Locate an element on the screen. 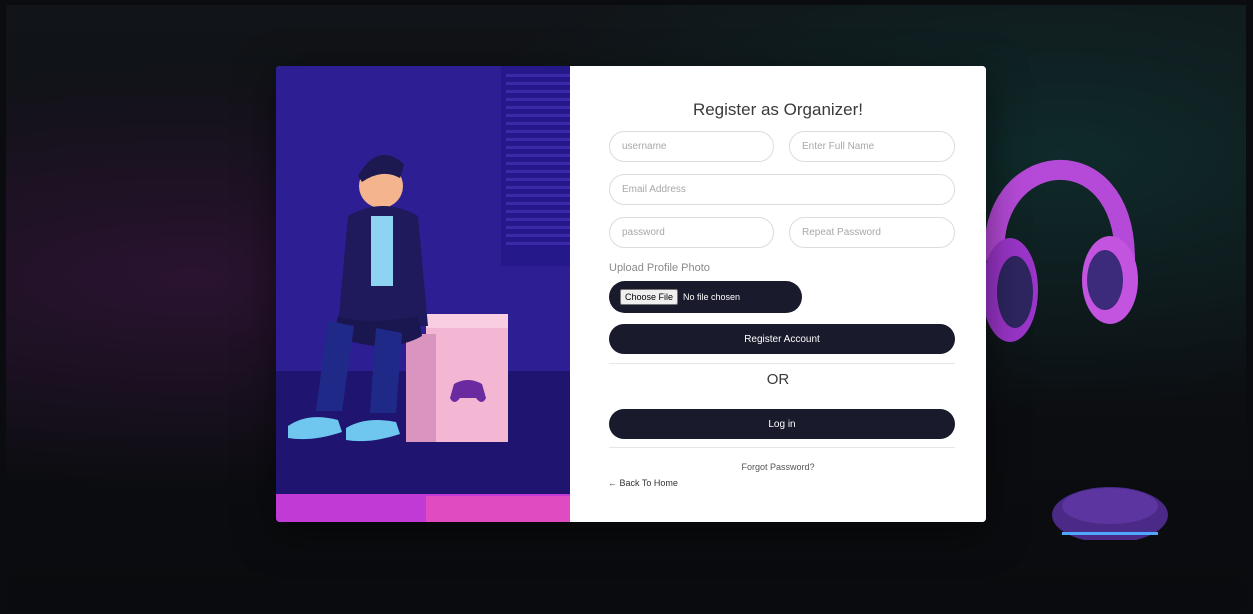  register-account-button: Register Account is located at coordinates (782, 339).